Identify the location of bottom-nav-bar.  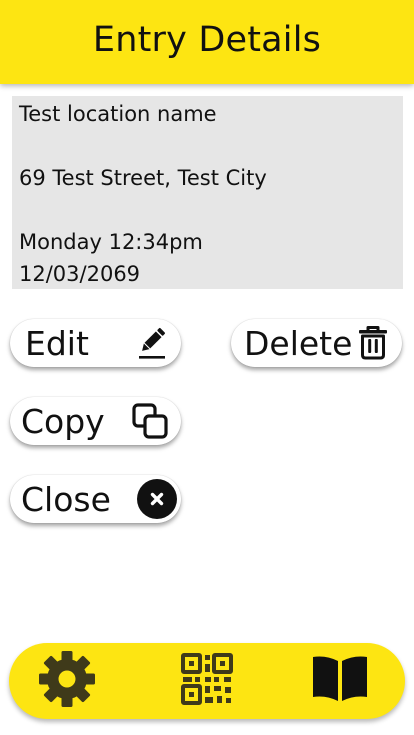
(207, 681).